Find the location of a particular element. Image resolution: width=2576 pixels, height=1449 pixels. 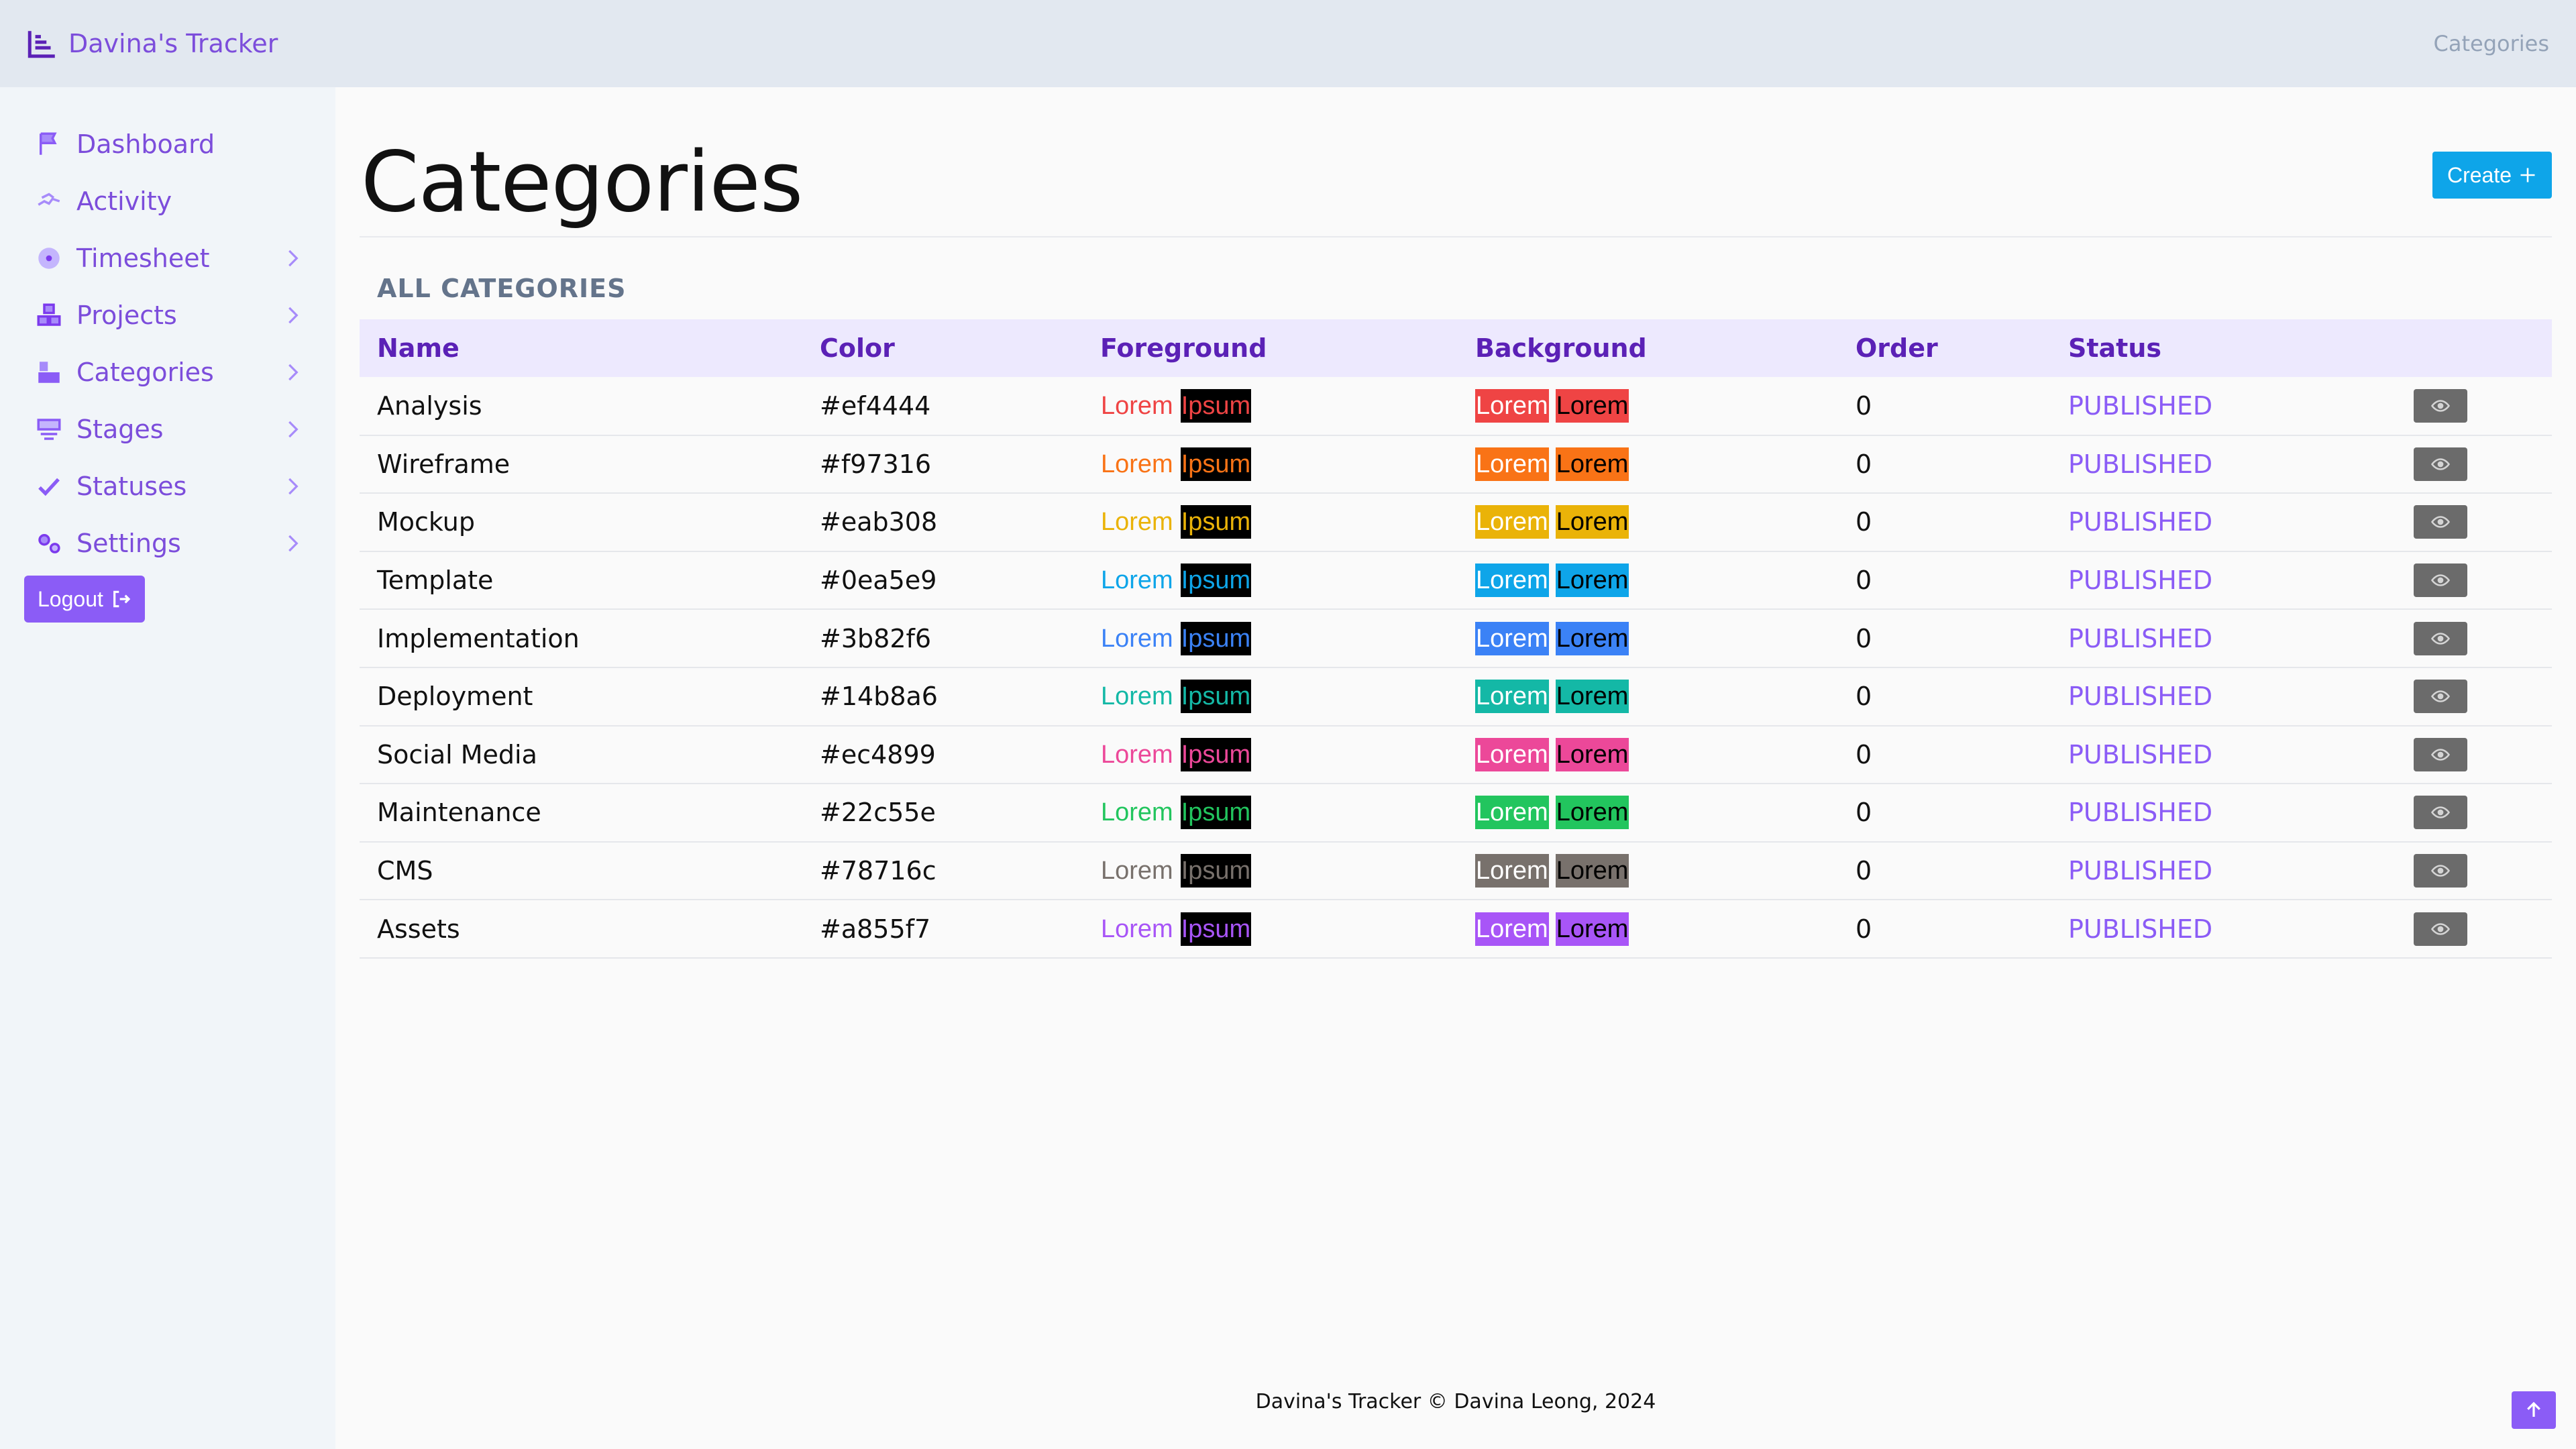

sidebar-item-categories: Categories is located at coordinates (167, 371).